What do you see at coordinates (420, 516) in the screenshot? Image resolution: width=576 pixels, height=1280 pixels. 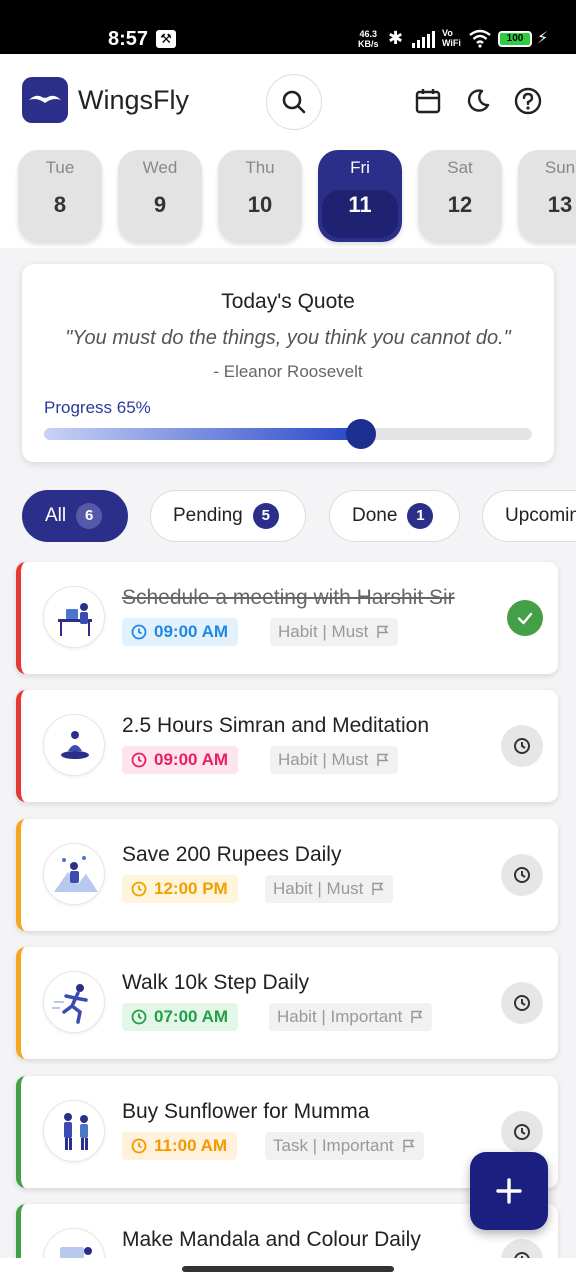 I see `filter-count-badge: 1` at bounding box center [420, 516].